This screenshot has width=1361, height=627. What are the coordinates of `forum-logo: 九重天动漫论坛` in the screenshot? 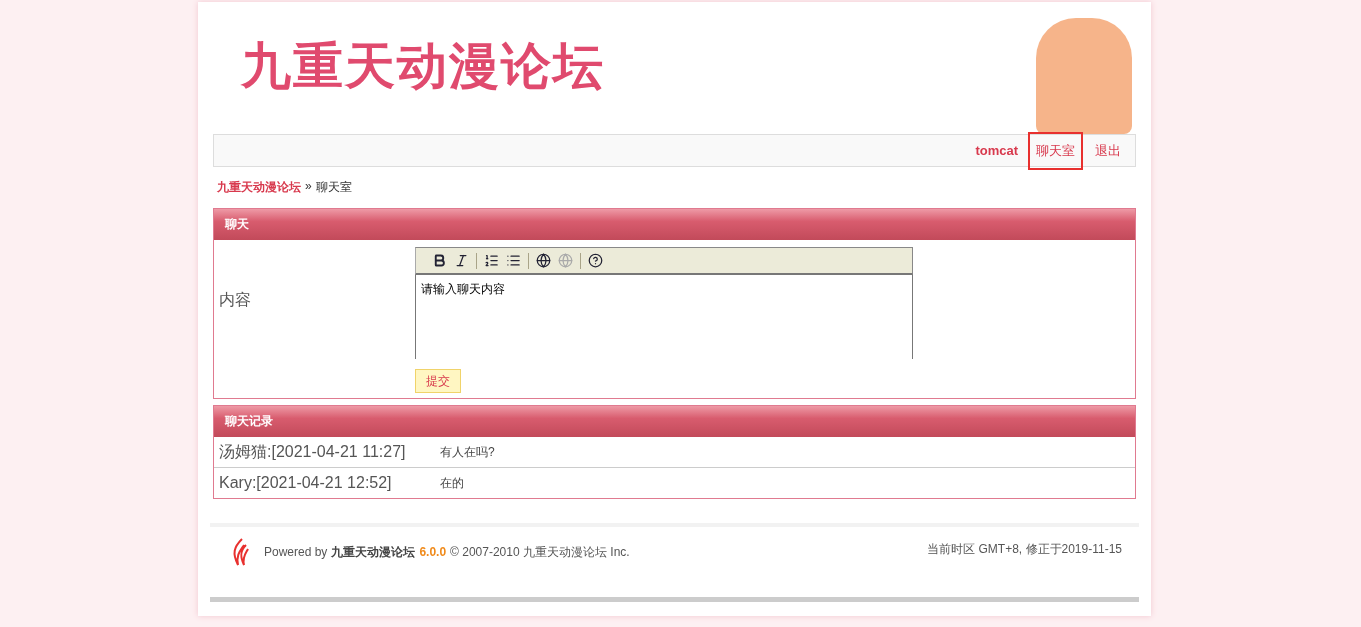 It's located at (423, 66).